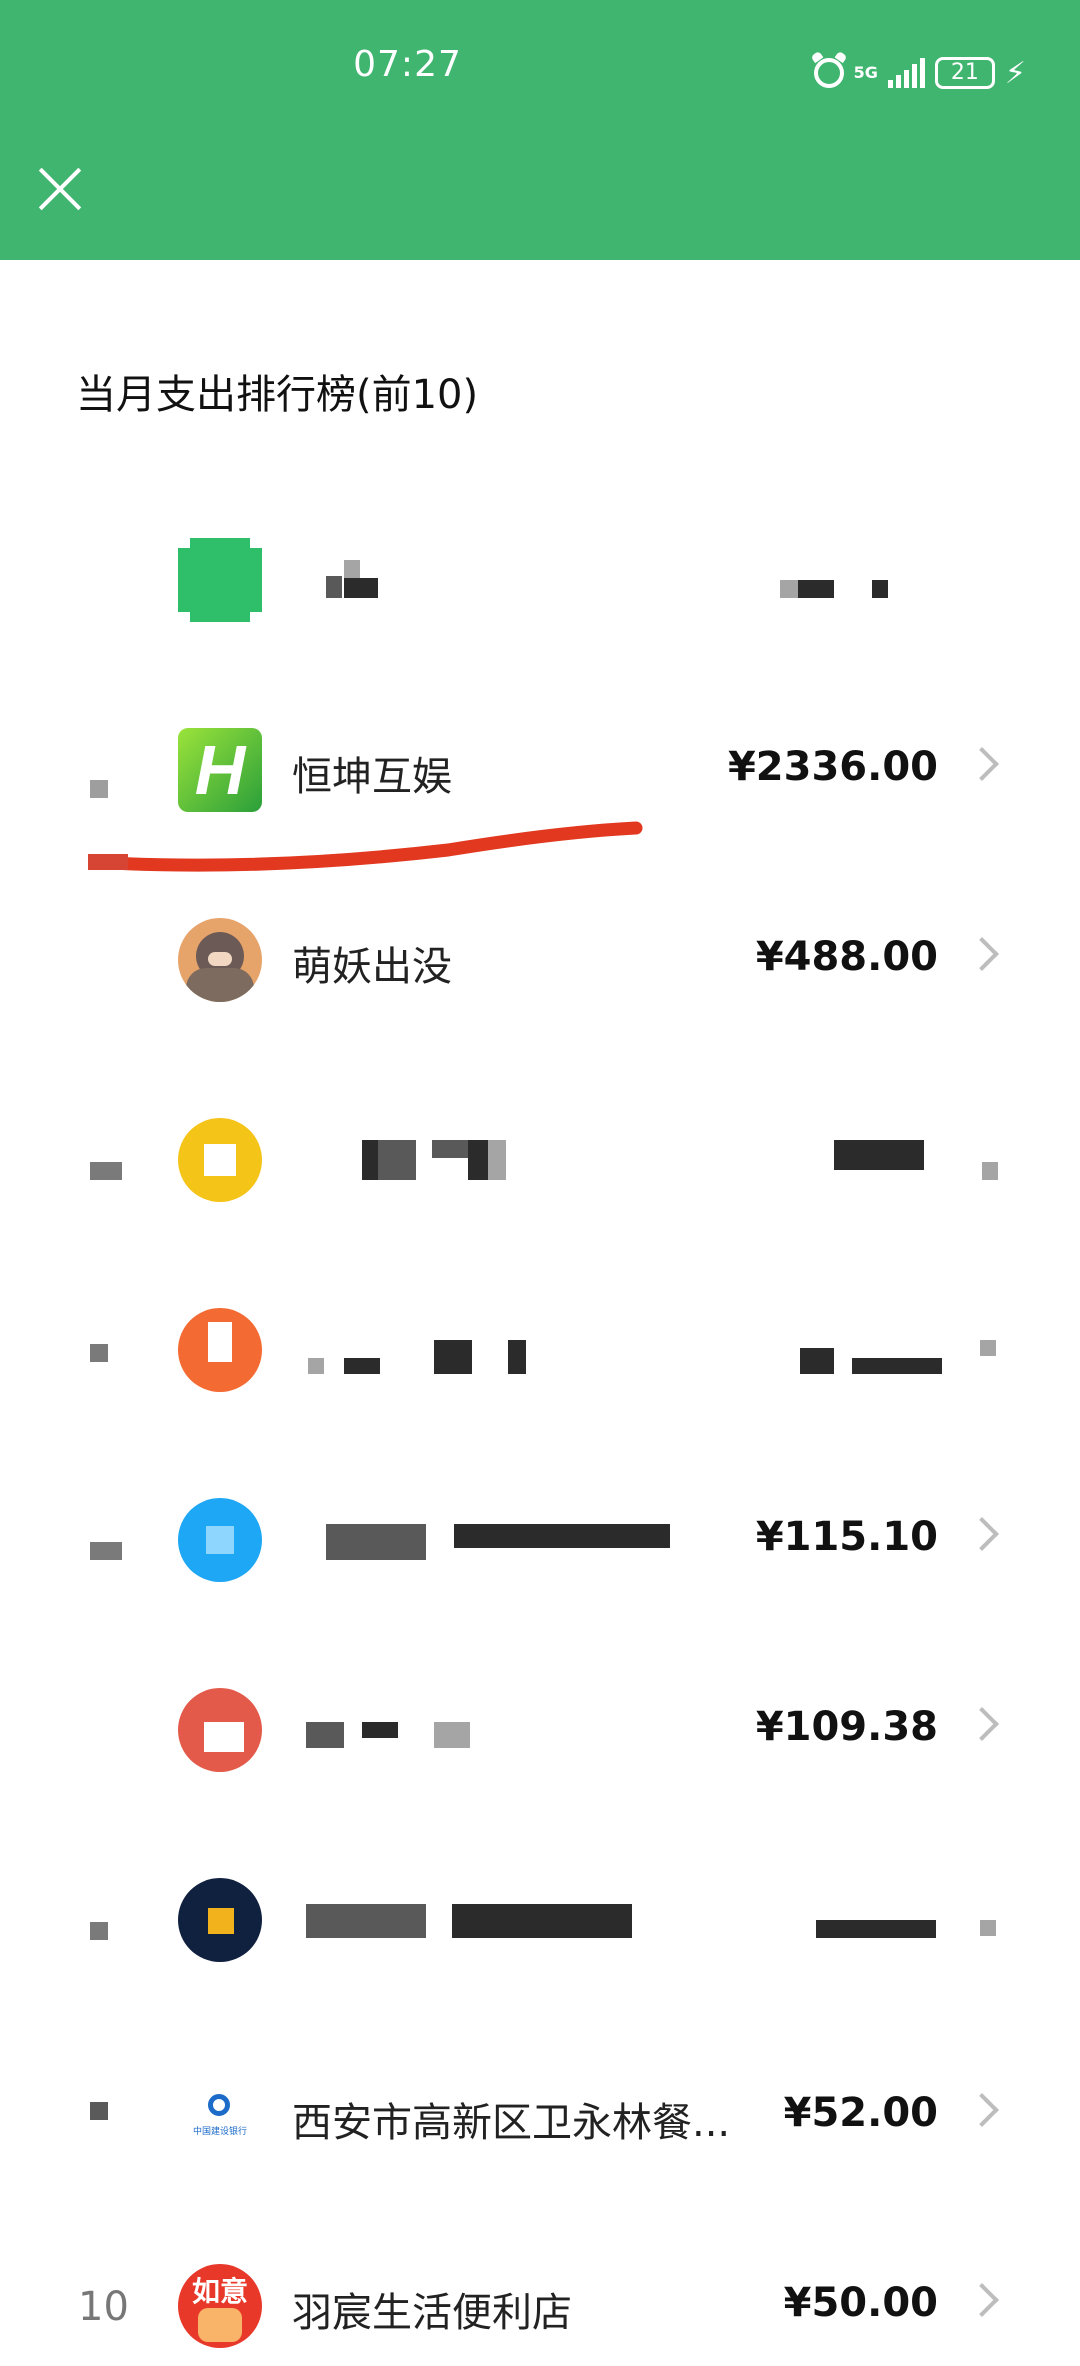 Image resolution: width=1080 pixels, height=2366 pixels. I want to click on battery-icon: 21, so click(964, 73).